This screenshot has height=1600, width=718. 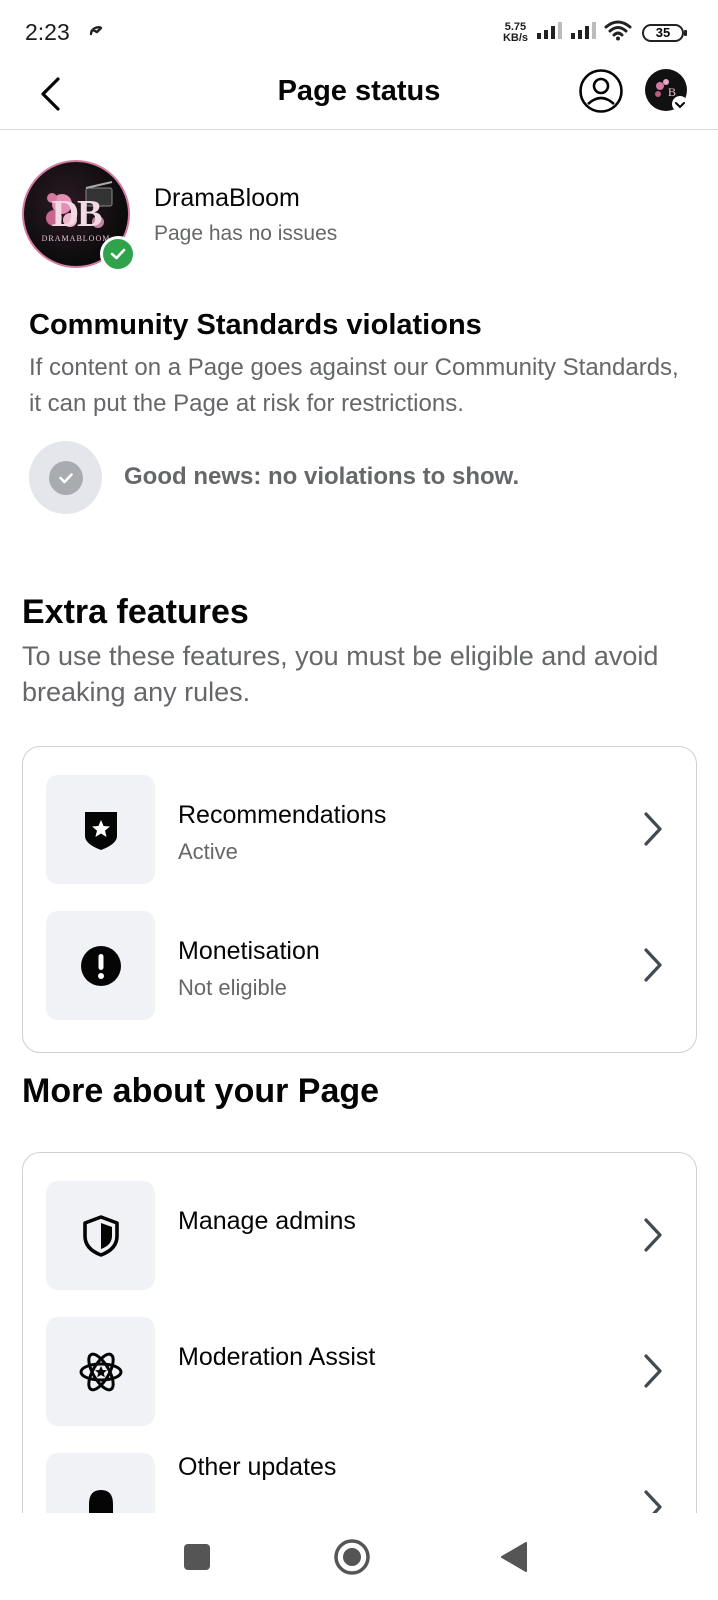 I want to click on monetisation-icon-tile, so click(x=100, y=965).